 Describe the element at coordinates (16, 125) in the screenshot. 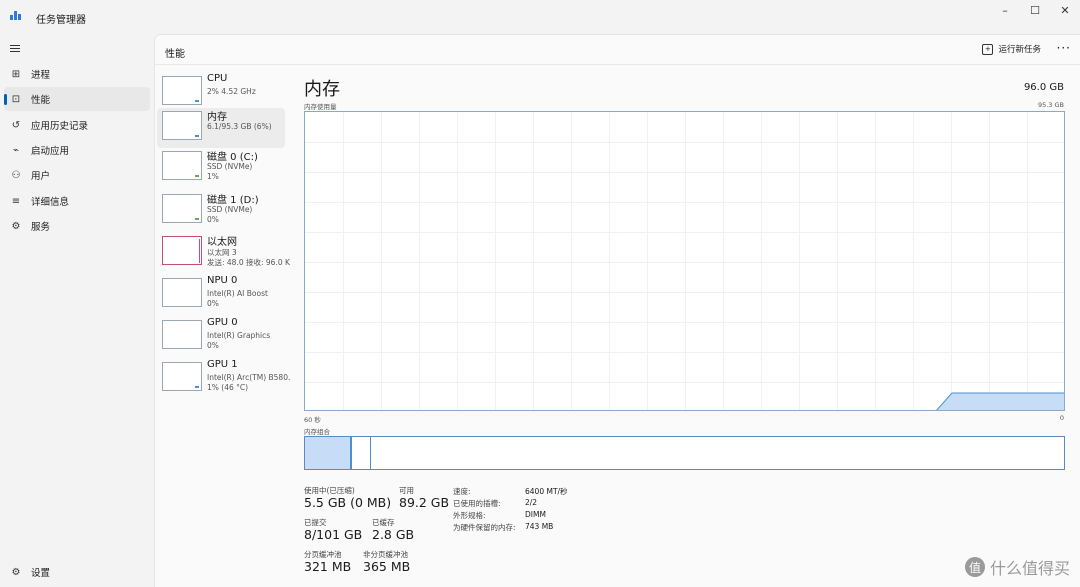

I see `app-history-icon: ↺` at that location.